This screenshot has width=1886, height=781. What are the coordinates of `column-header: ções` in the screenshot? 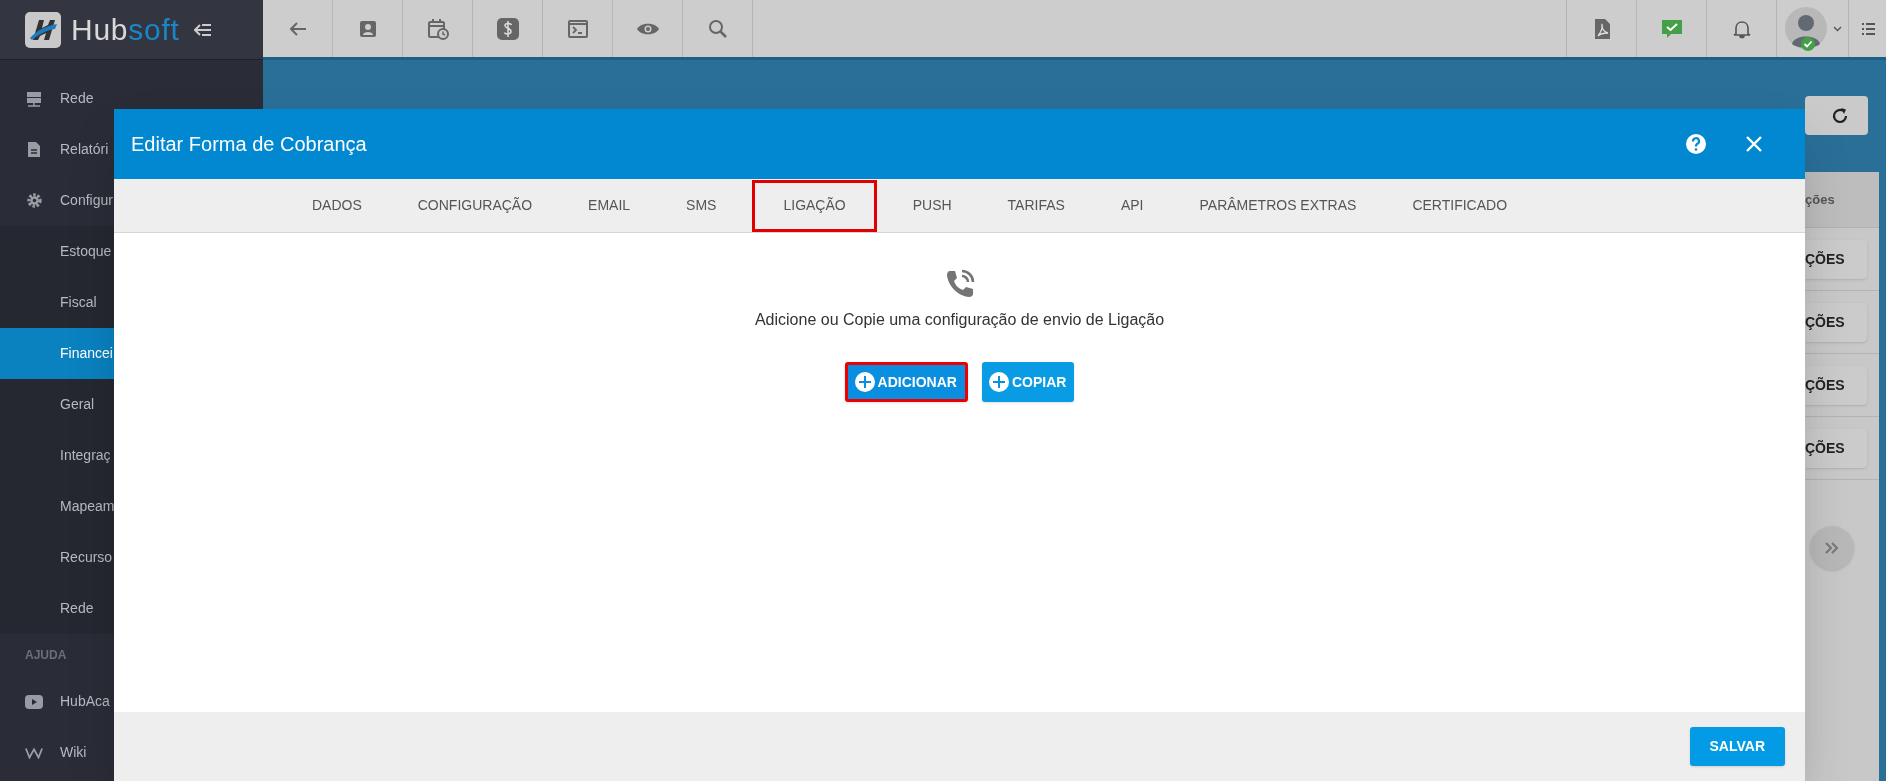 It's located at (1820, 199).